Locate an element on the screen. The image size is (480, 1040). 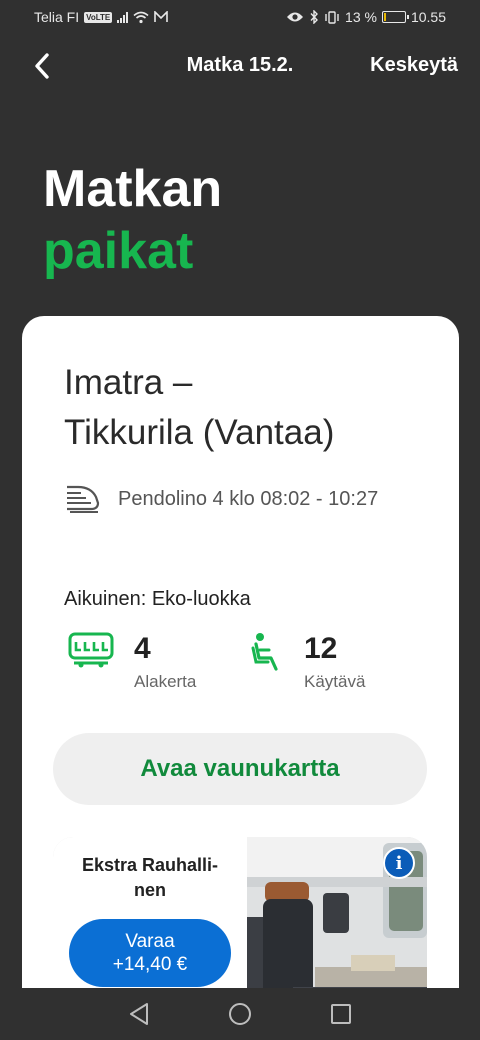
upgrade-name: Ekstra Rauhalli-nen is located at coordinates (150, 877).